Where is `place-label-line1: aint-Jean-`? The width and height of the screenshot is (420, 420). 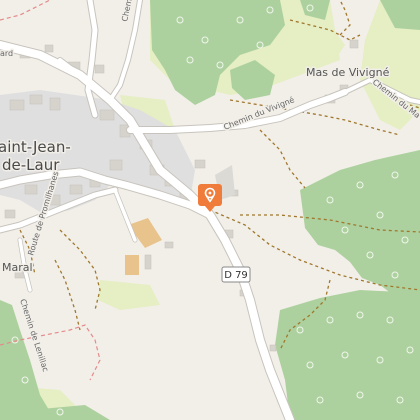 place-label-line1: aint-Jean- is located at coordinates (35, 147).